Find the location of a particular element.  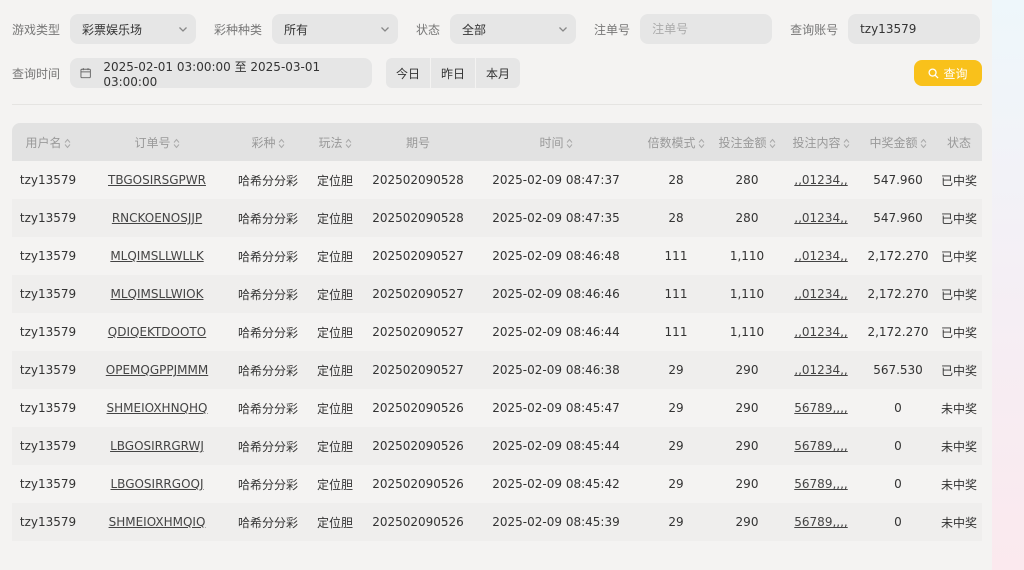

order-no-link: LBGOSIRRGOQJ is located at coordinates (156, 484).